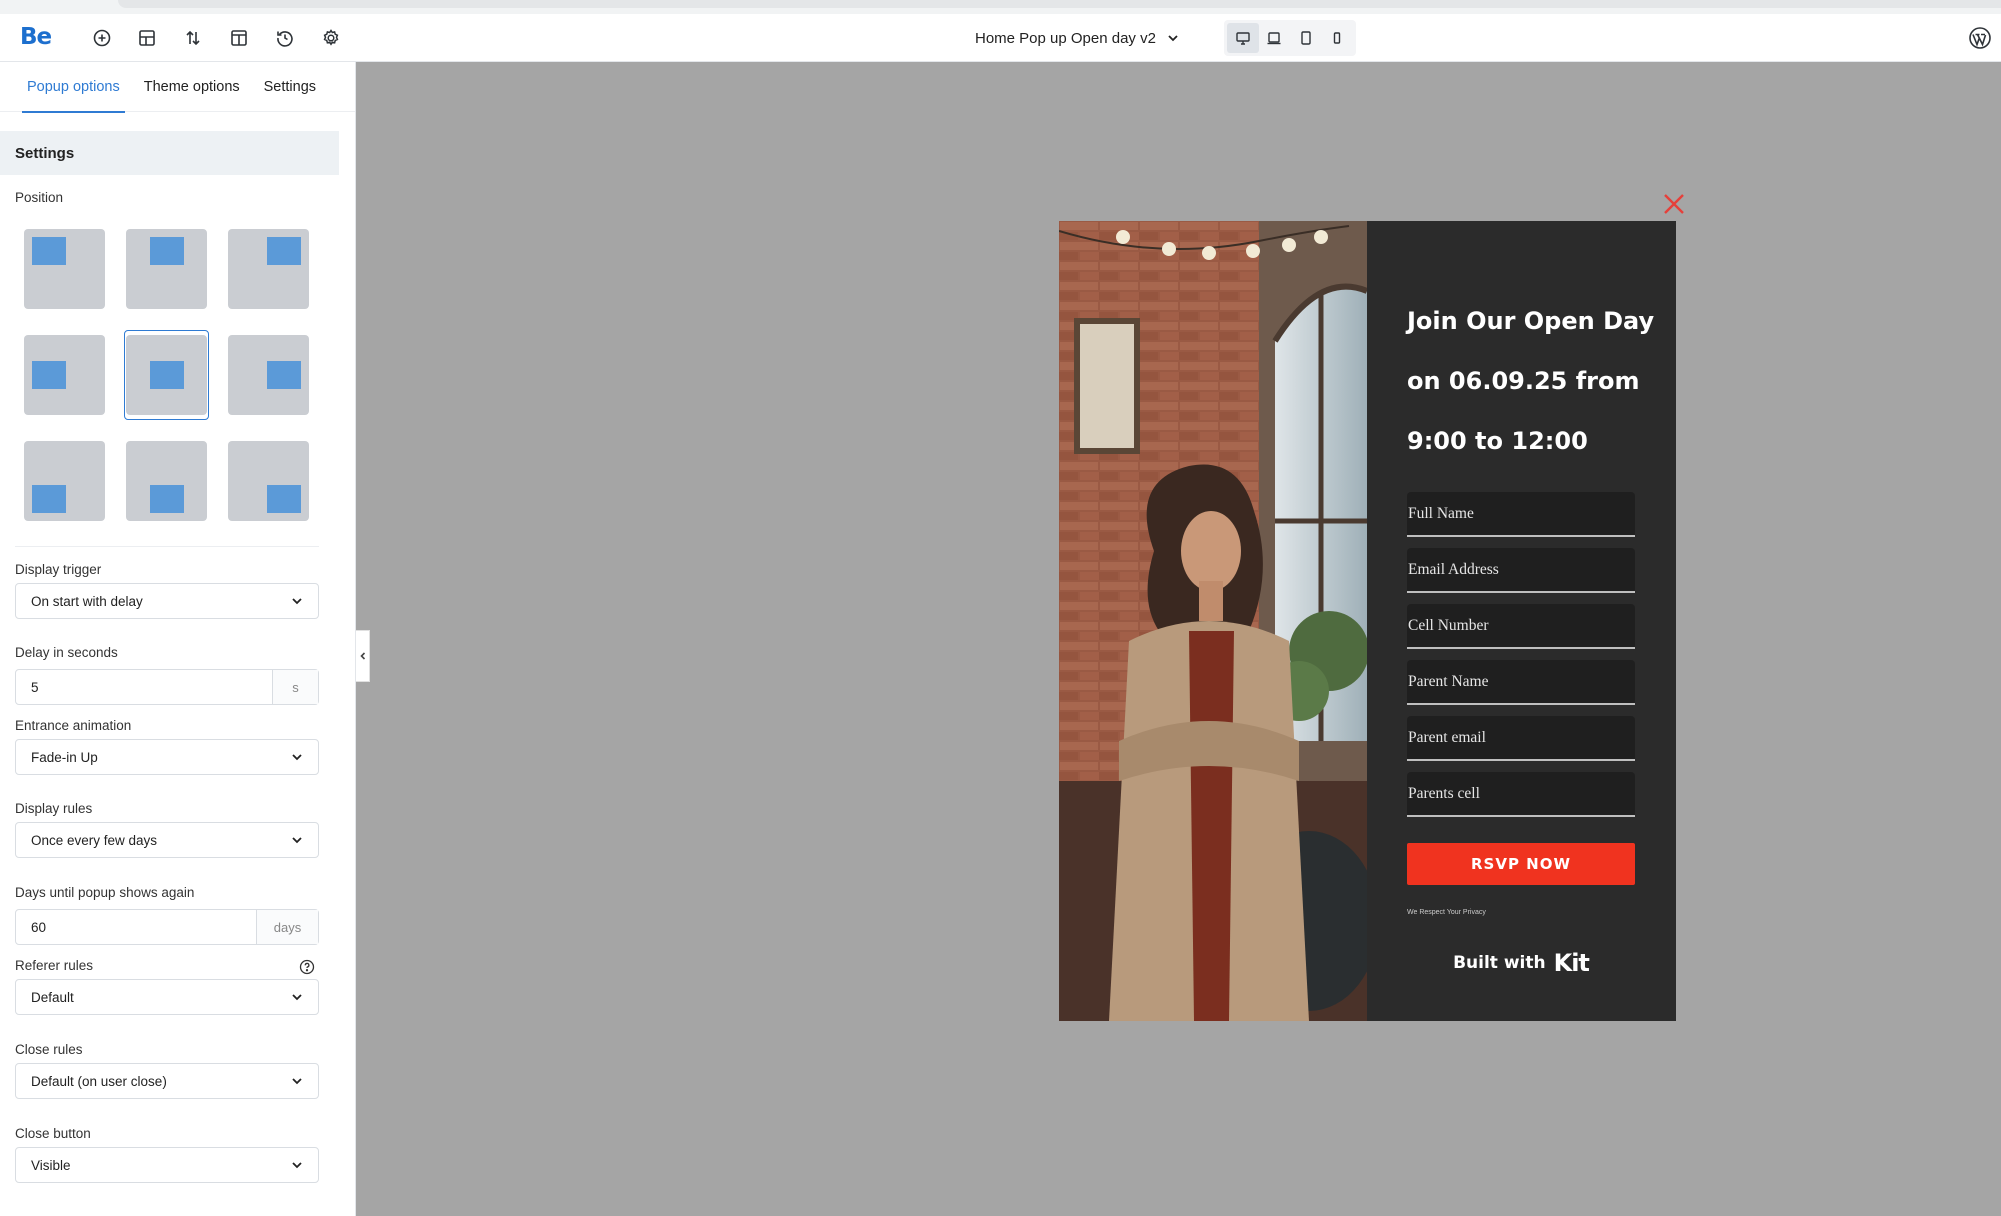  What do you see at coordinates (1521, 570) in the screenshot?
I see `email-address-field: Email Address` at bounding box center [1521, 570].